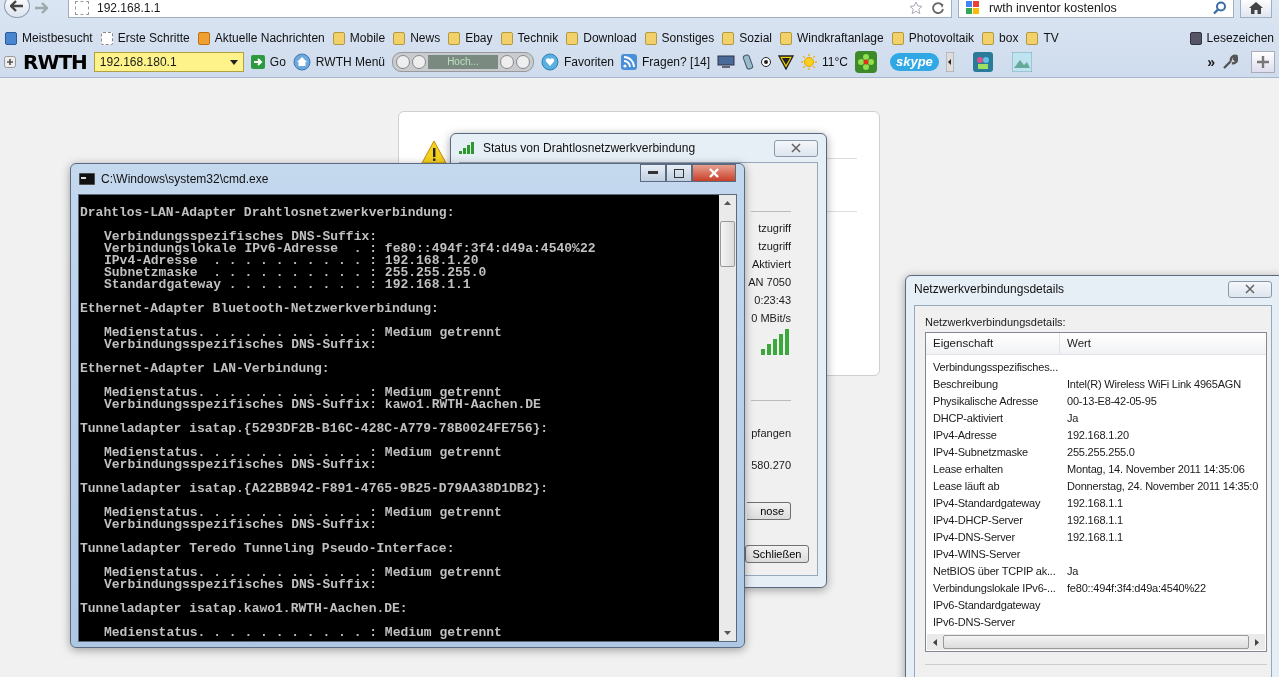  Describe the element at coordinates (987, 502) in the screenshot. I see `property-cell-text: IPv4-Standardgateway` at that location.